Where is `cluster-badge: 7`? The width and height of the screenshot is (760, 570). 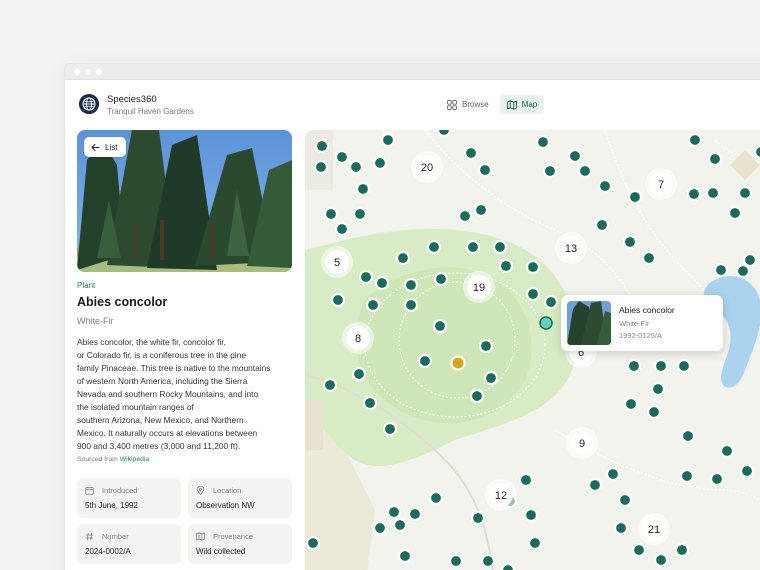 cluster-badge: 7 is located at coordinates (661, 184).